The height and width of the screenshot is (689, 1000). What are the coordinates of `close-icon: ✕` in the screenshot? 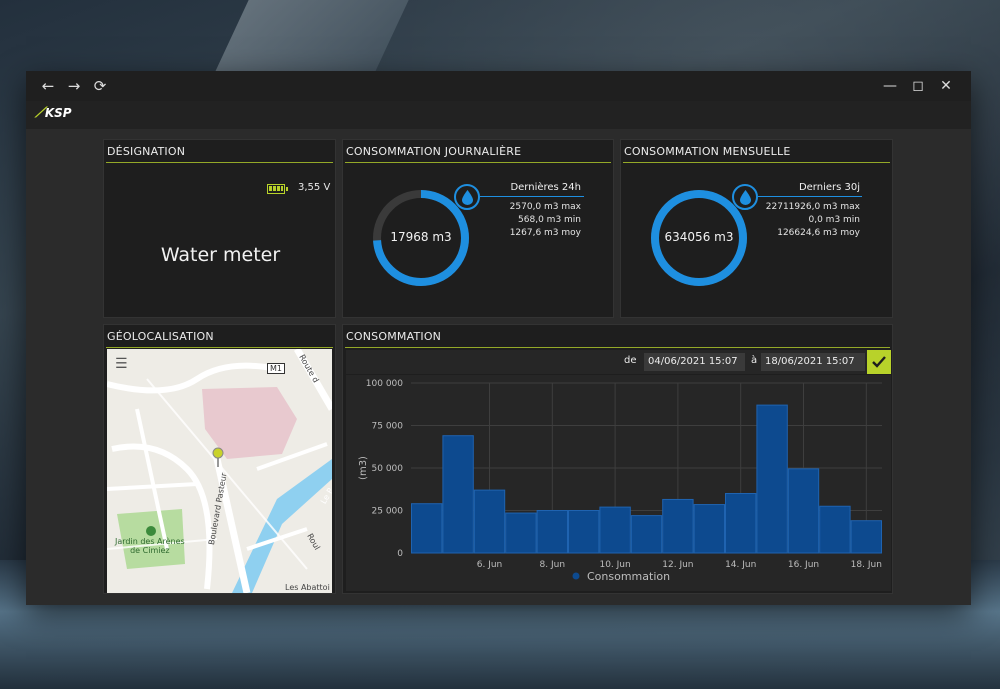 It's located at (946, 86).